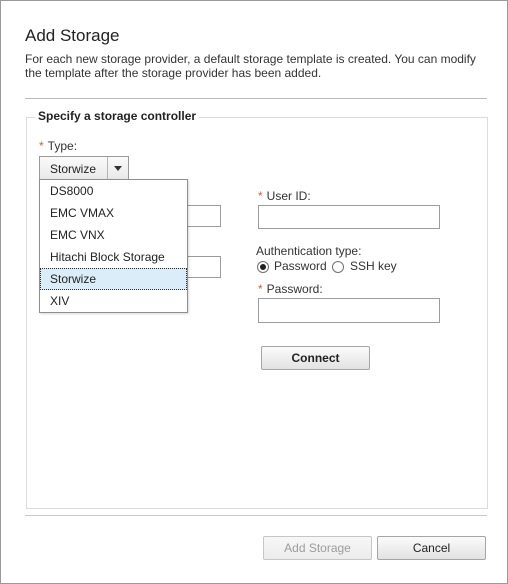  Describe the element at coordinates (62, 146) in the screenshot. I see `type-label-text: Type:` at that location.